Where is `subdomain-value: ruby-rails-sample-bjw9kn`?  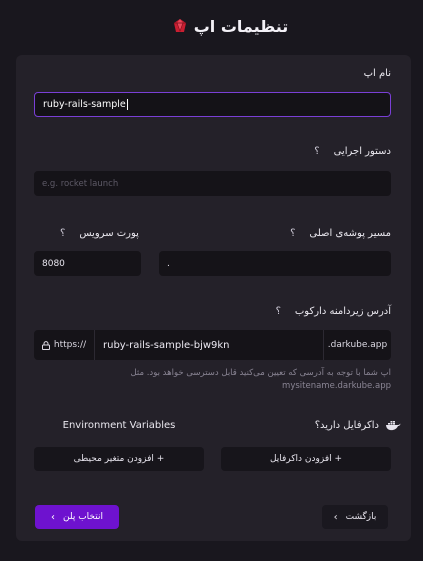
subdomain-value: ruby-rails-sample-bjw9kn is located at coordinates (166, 345).